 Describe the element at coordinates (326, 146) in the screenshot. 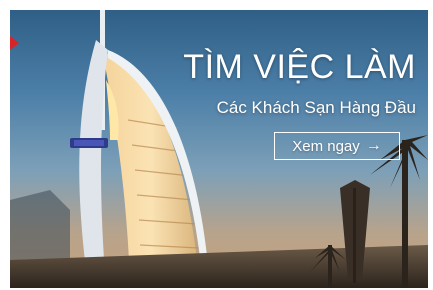

I see `view-now-label: Xem ngay` at that location.